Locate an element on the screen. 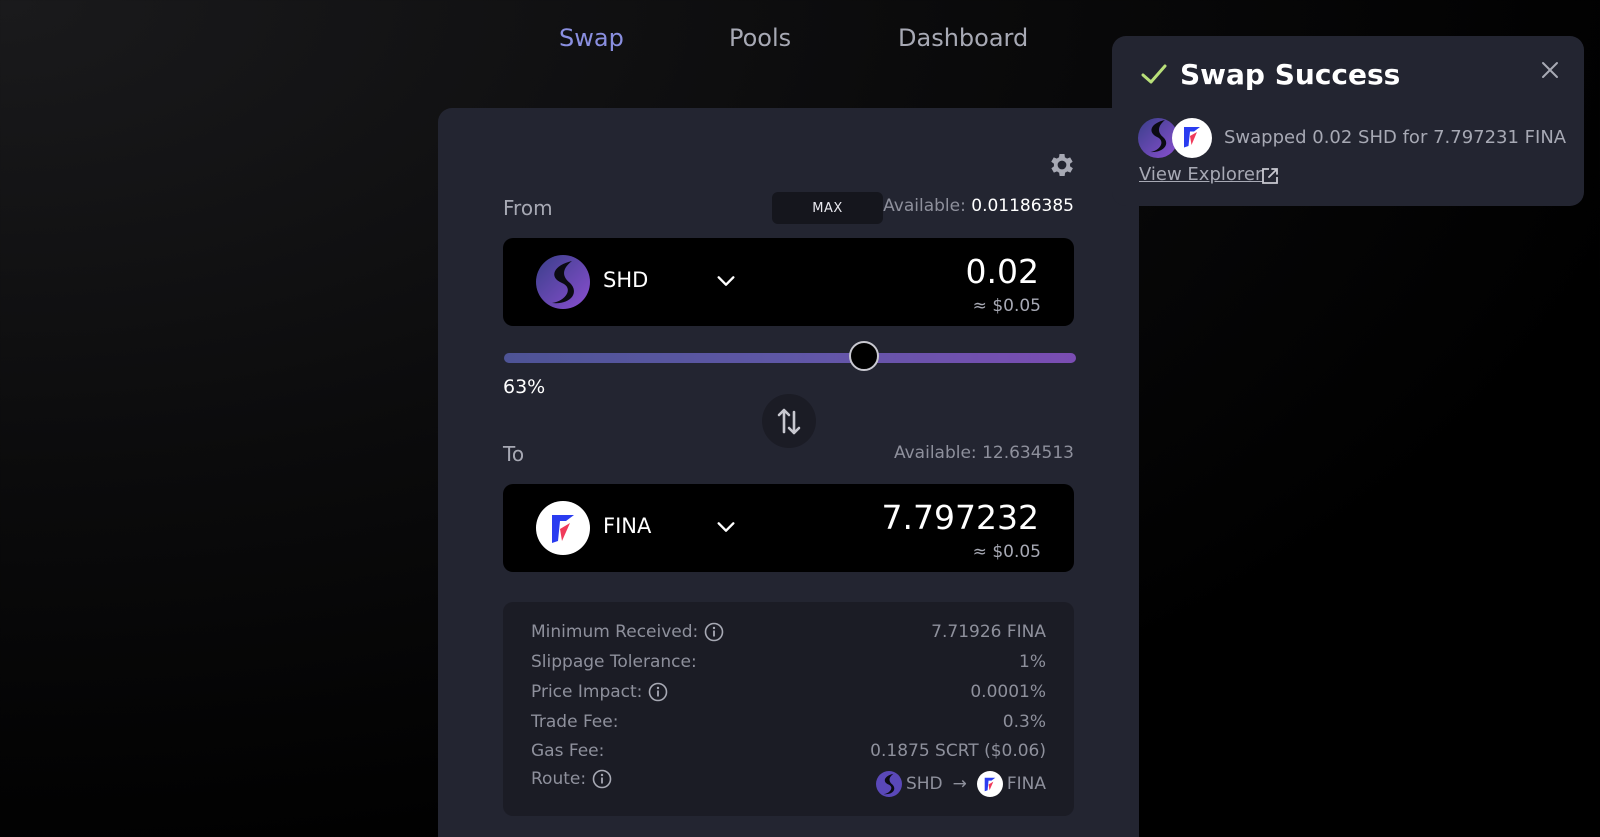 This screenshot has height=837, width=1600. route-arrow-icon: → is located at coordinates (959, 784).